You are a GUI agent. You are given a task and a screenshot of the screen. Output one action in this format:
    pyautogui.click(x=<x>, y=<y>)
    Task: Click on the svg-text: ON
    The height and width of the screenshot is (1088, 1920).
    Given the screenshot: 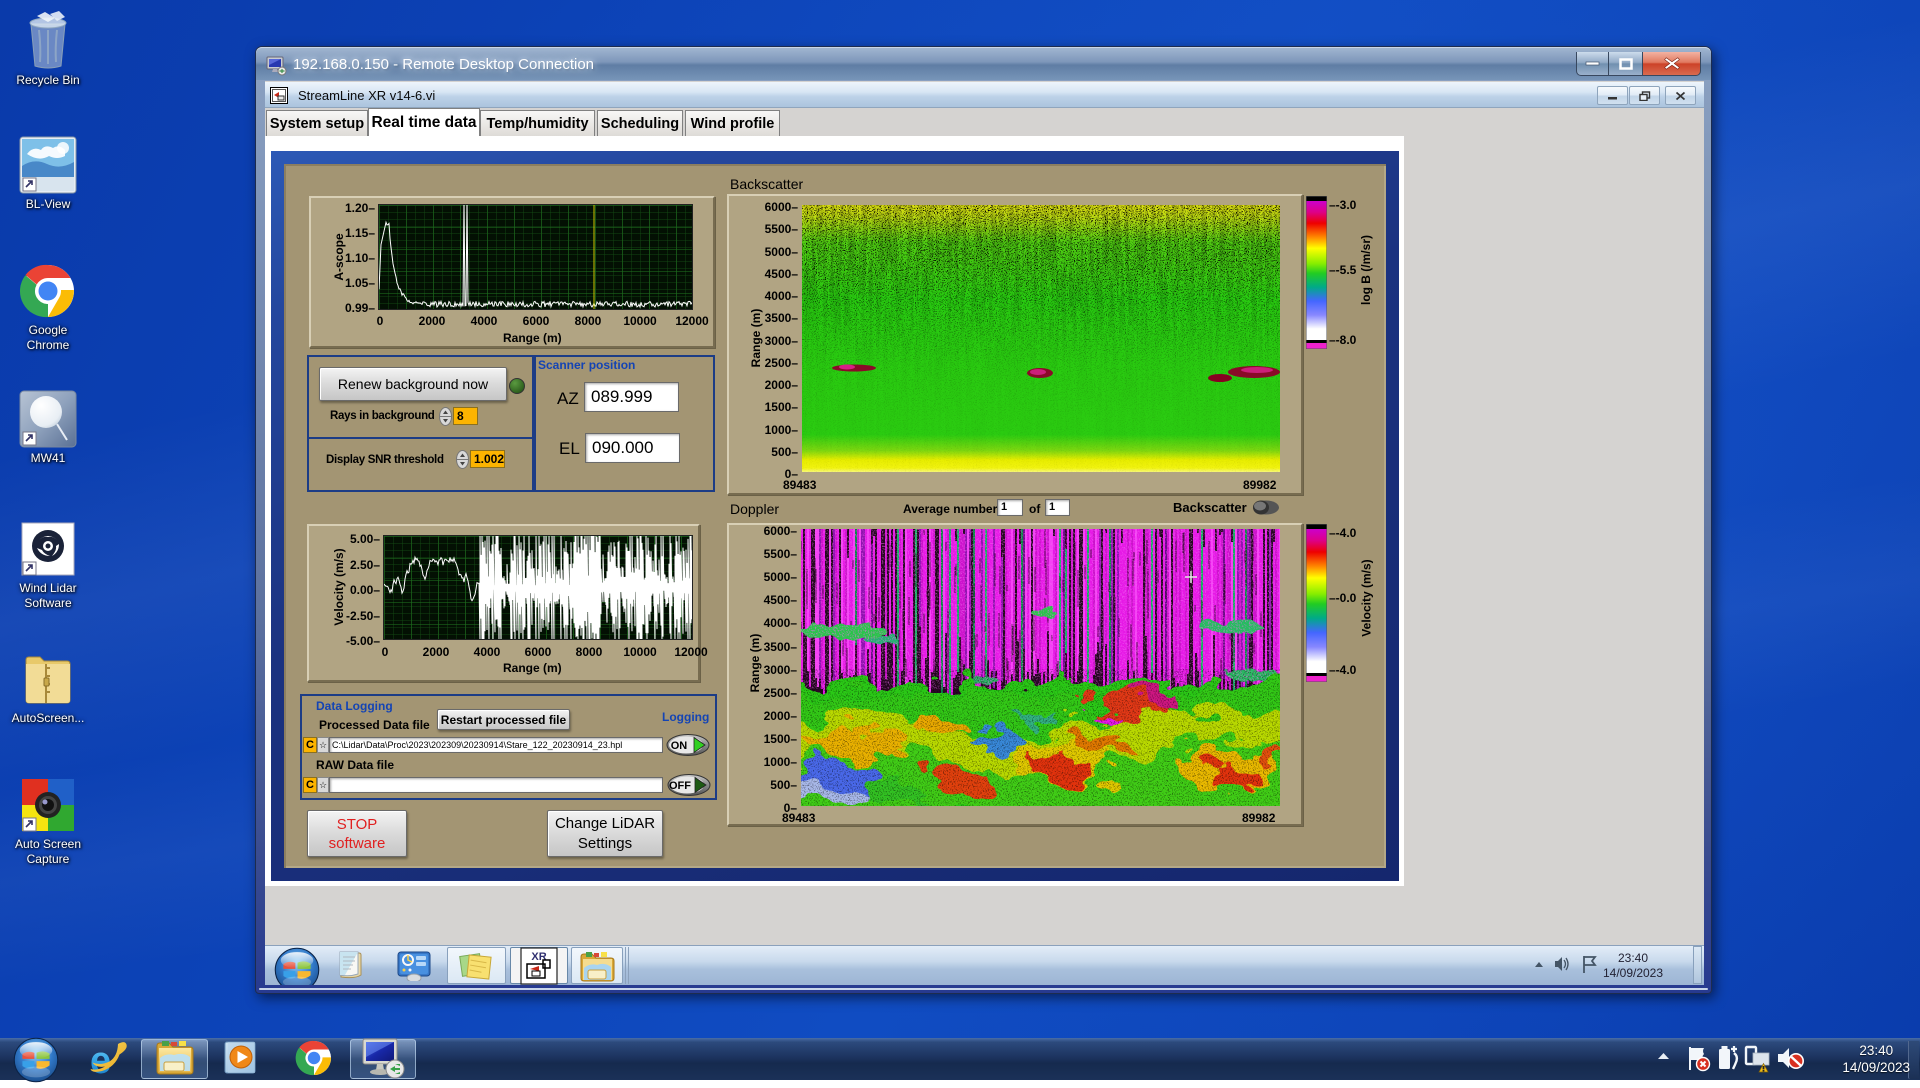 What is the action you would take?
    pyautogui.click(x=679, y=746)
    